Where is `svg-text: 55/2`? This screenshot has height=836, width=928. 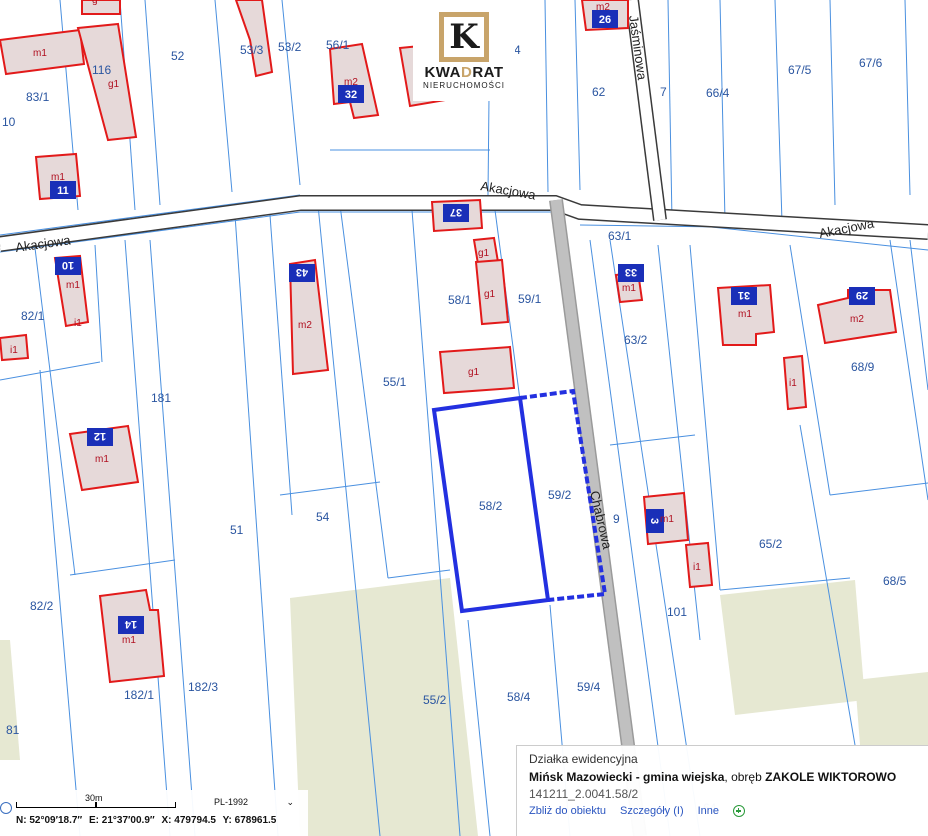
svg-text: 55/2 is located at coordinates (435, 700).